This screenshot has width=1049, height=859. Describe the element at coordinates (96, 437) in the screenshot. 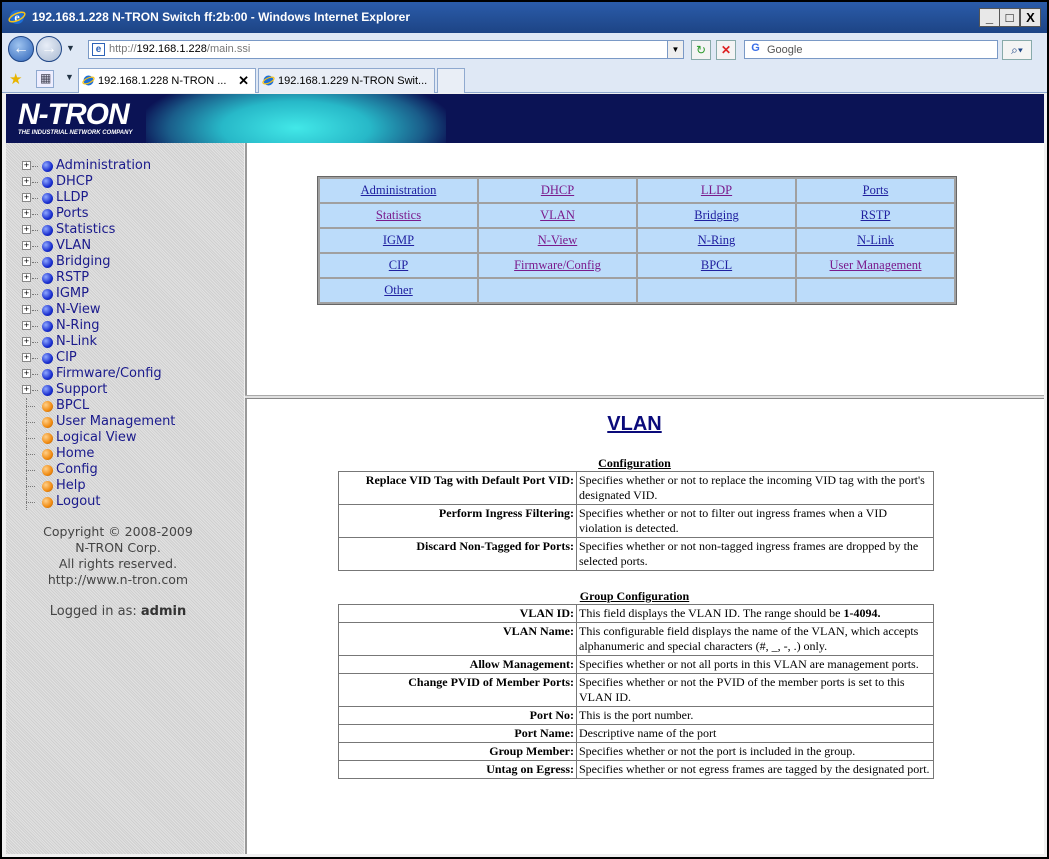

I see `sidebar-item-label: Logical View` at that location.